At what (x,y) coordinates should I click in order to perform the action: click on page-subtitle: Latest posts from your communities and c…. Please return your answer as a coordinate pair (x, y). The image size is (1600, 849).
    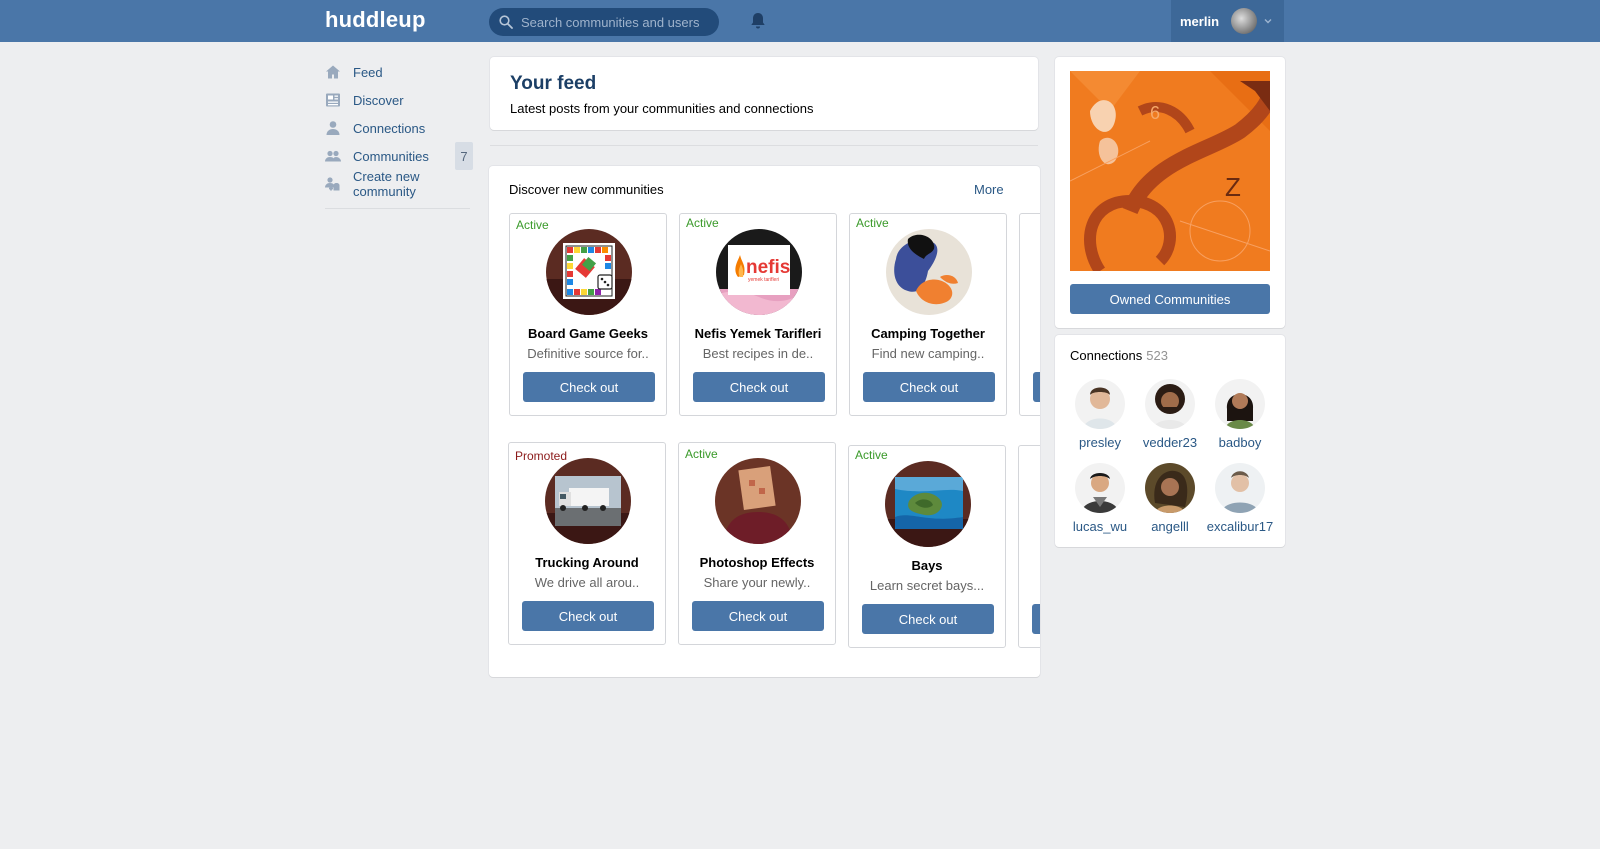
    Looking at the image, I should click on (662, 108).